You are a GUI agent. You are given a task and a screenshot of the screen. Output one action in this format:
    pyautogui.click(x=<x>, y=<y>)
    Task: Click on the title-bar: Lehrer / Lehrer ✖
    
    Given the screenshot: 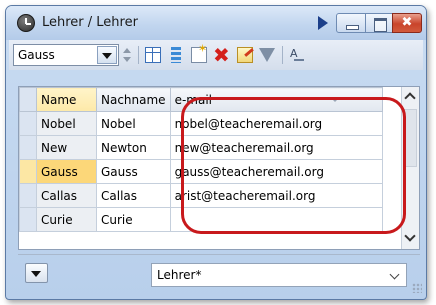 What is the action you would take?
    pyautogui.click(x=216, y=23)
    